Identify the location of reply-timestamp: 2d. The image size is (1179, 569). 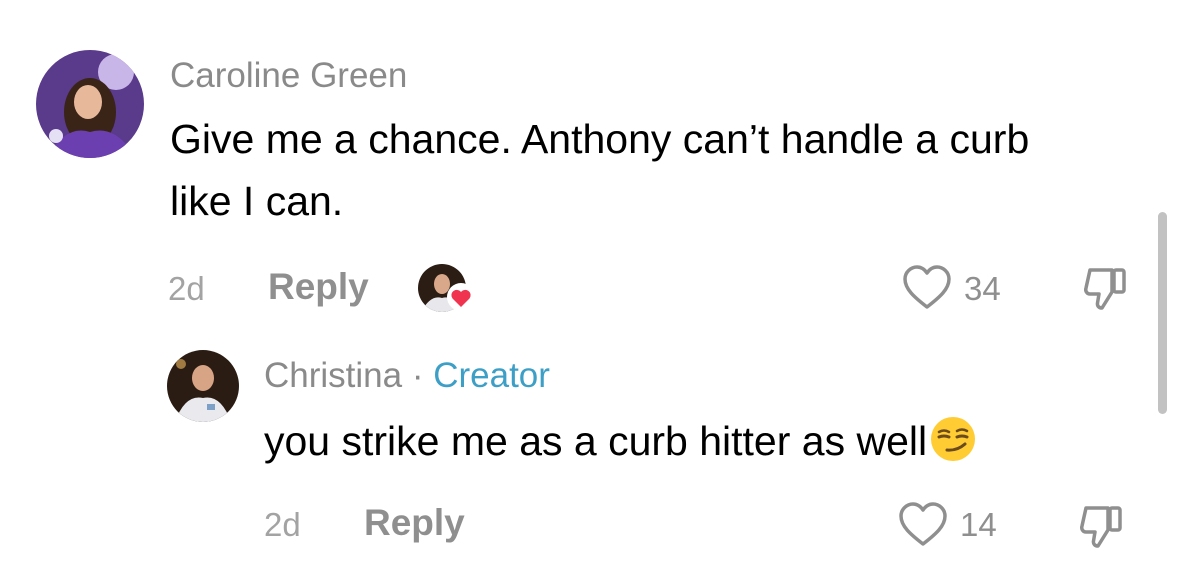
(282, 524).